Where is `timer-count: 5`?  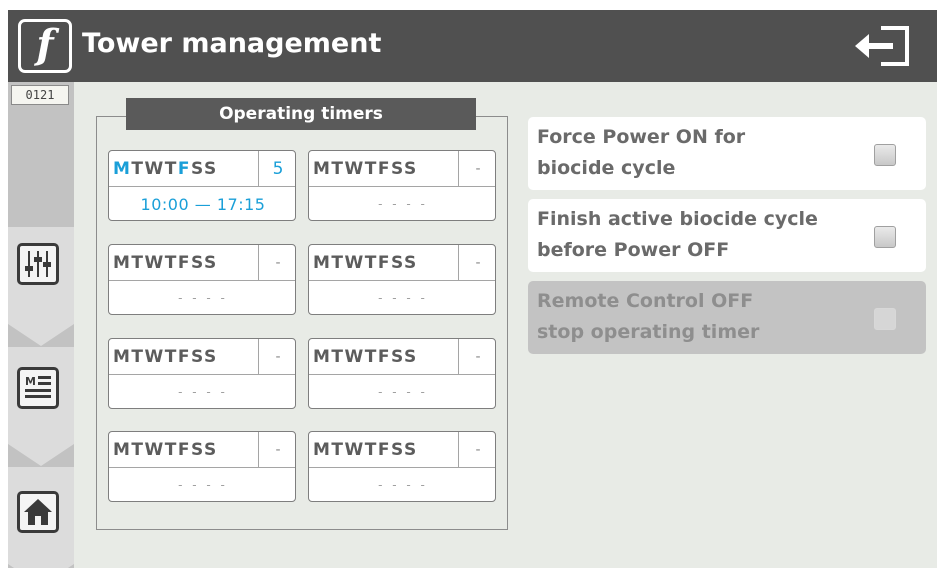 timer-count: 5 is located at coordinates (277, 169).